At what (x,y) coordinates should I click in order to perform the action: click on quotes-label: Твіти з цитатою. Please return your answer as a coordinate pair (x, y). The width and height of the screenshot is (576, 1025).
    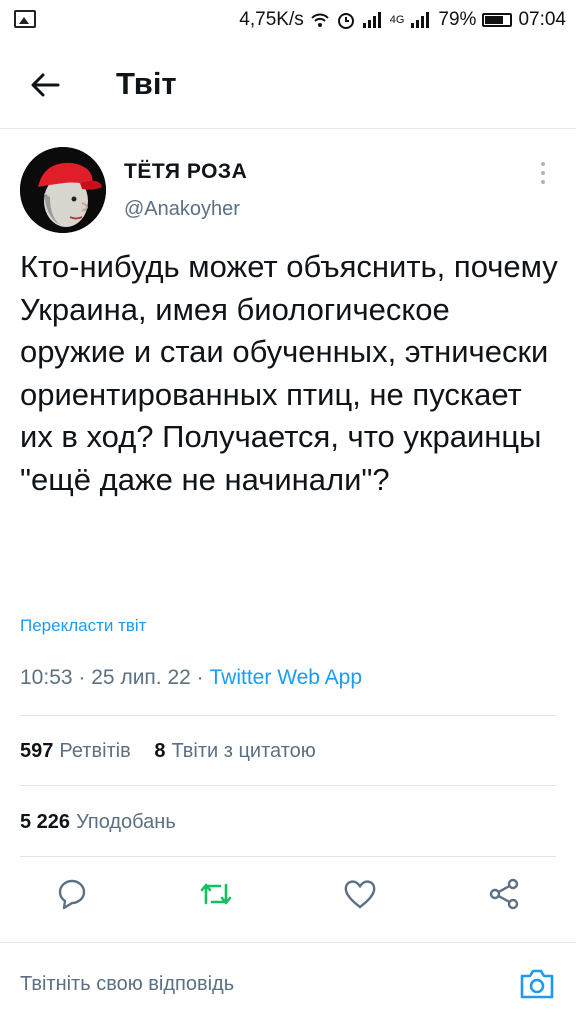
    Looking at the image, I should click on (243, 751).